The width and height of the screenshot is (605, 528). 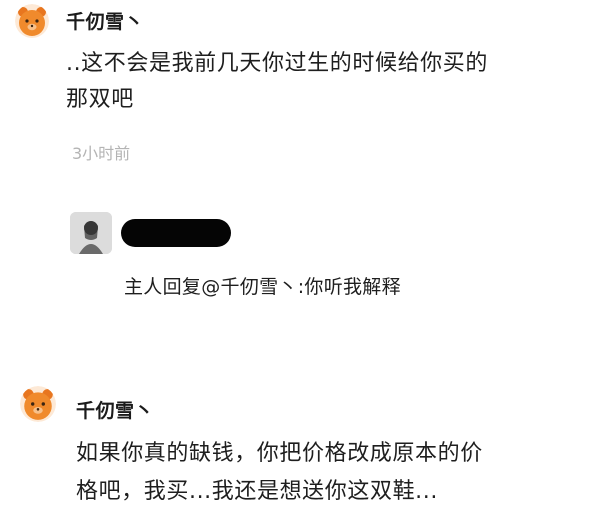 What do you see at coordinates (100, 99) in the screenshot?
I see `comment-1-text-line-2: 那双吧` at bounding box center [100, 99].